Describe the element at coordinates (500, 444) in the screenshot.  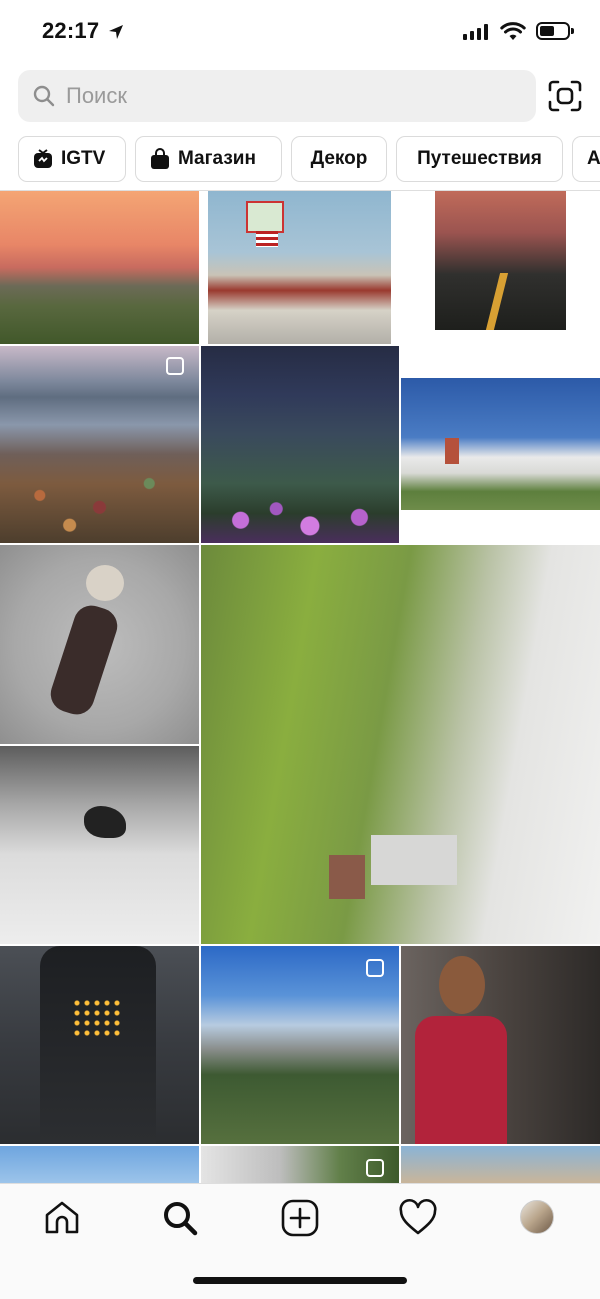
I see `photo-hospital-building` at that location.